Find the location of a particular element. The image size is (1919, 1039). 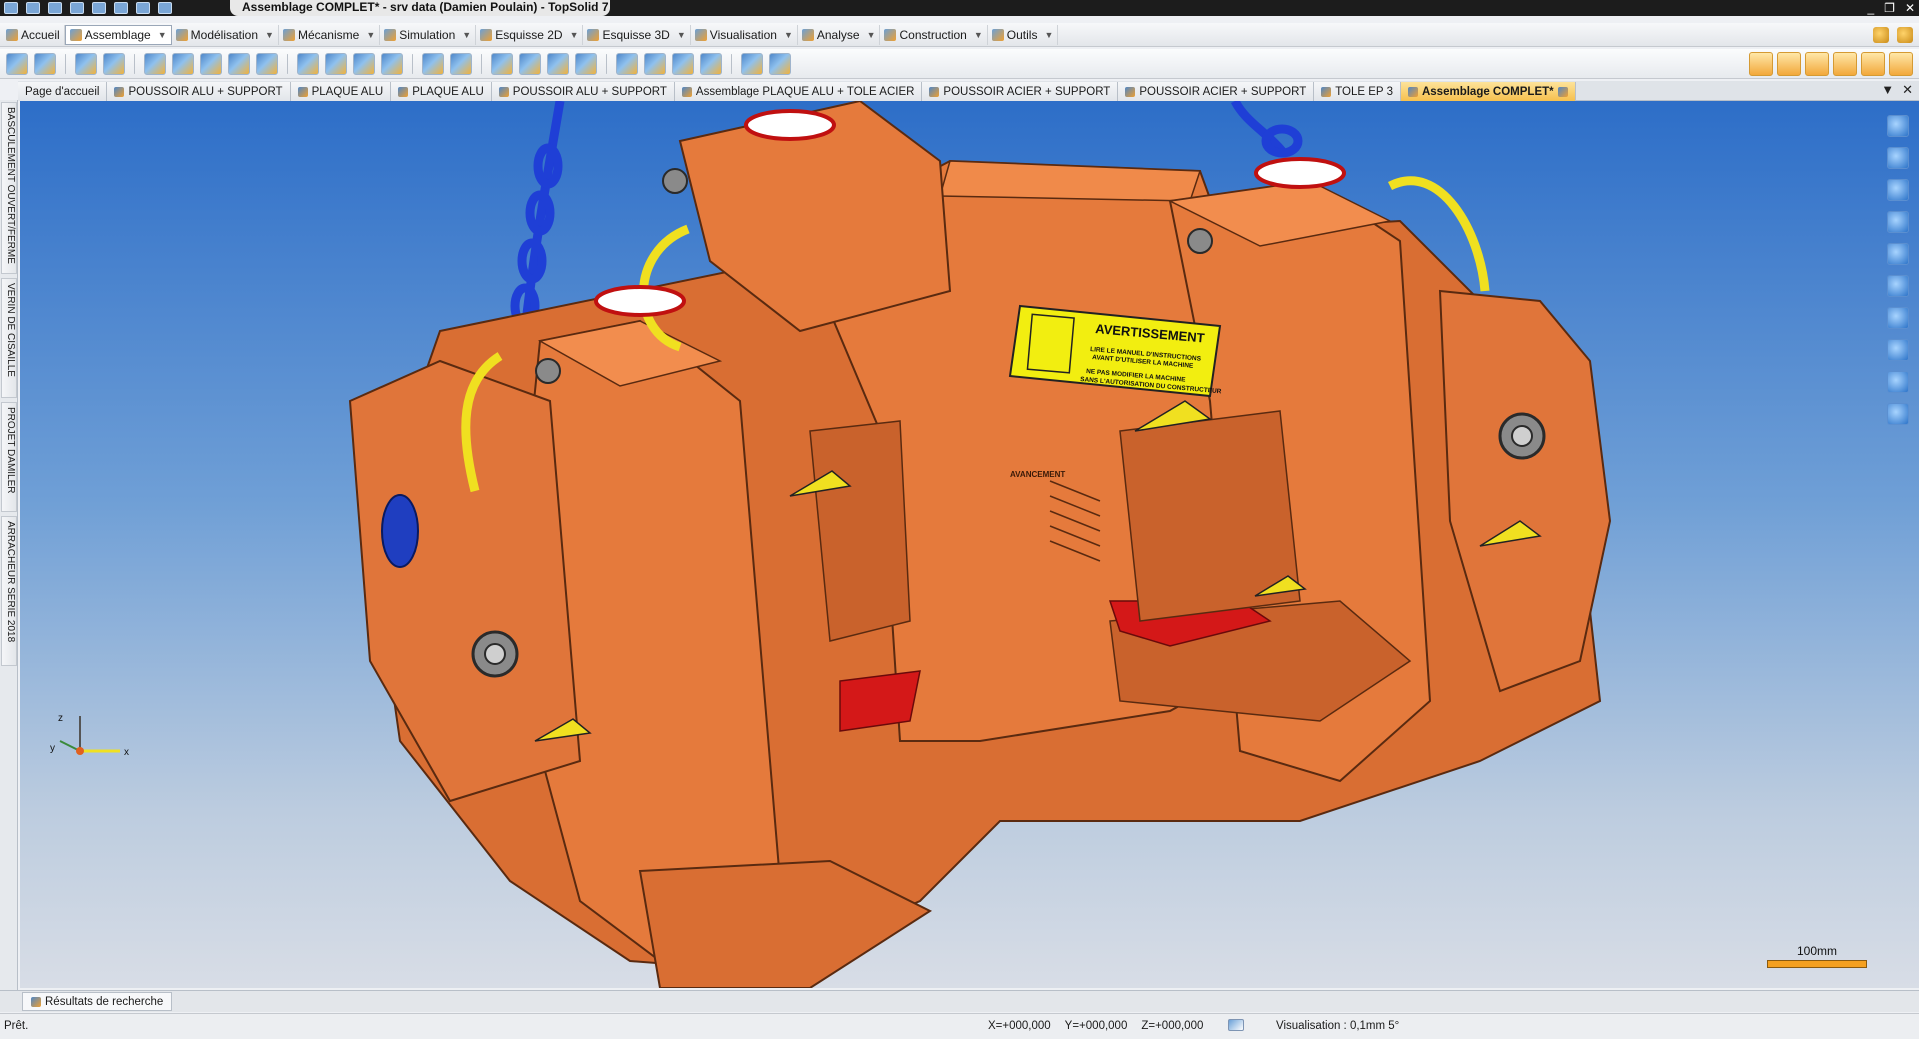

tab-document: TOLE EP 3 is located at coordinates (1357, 91).